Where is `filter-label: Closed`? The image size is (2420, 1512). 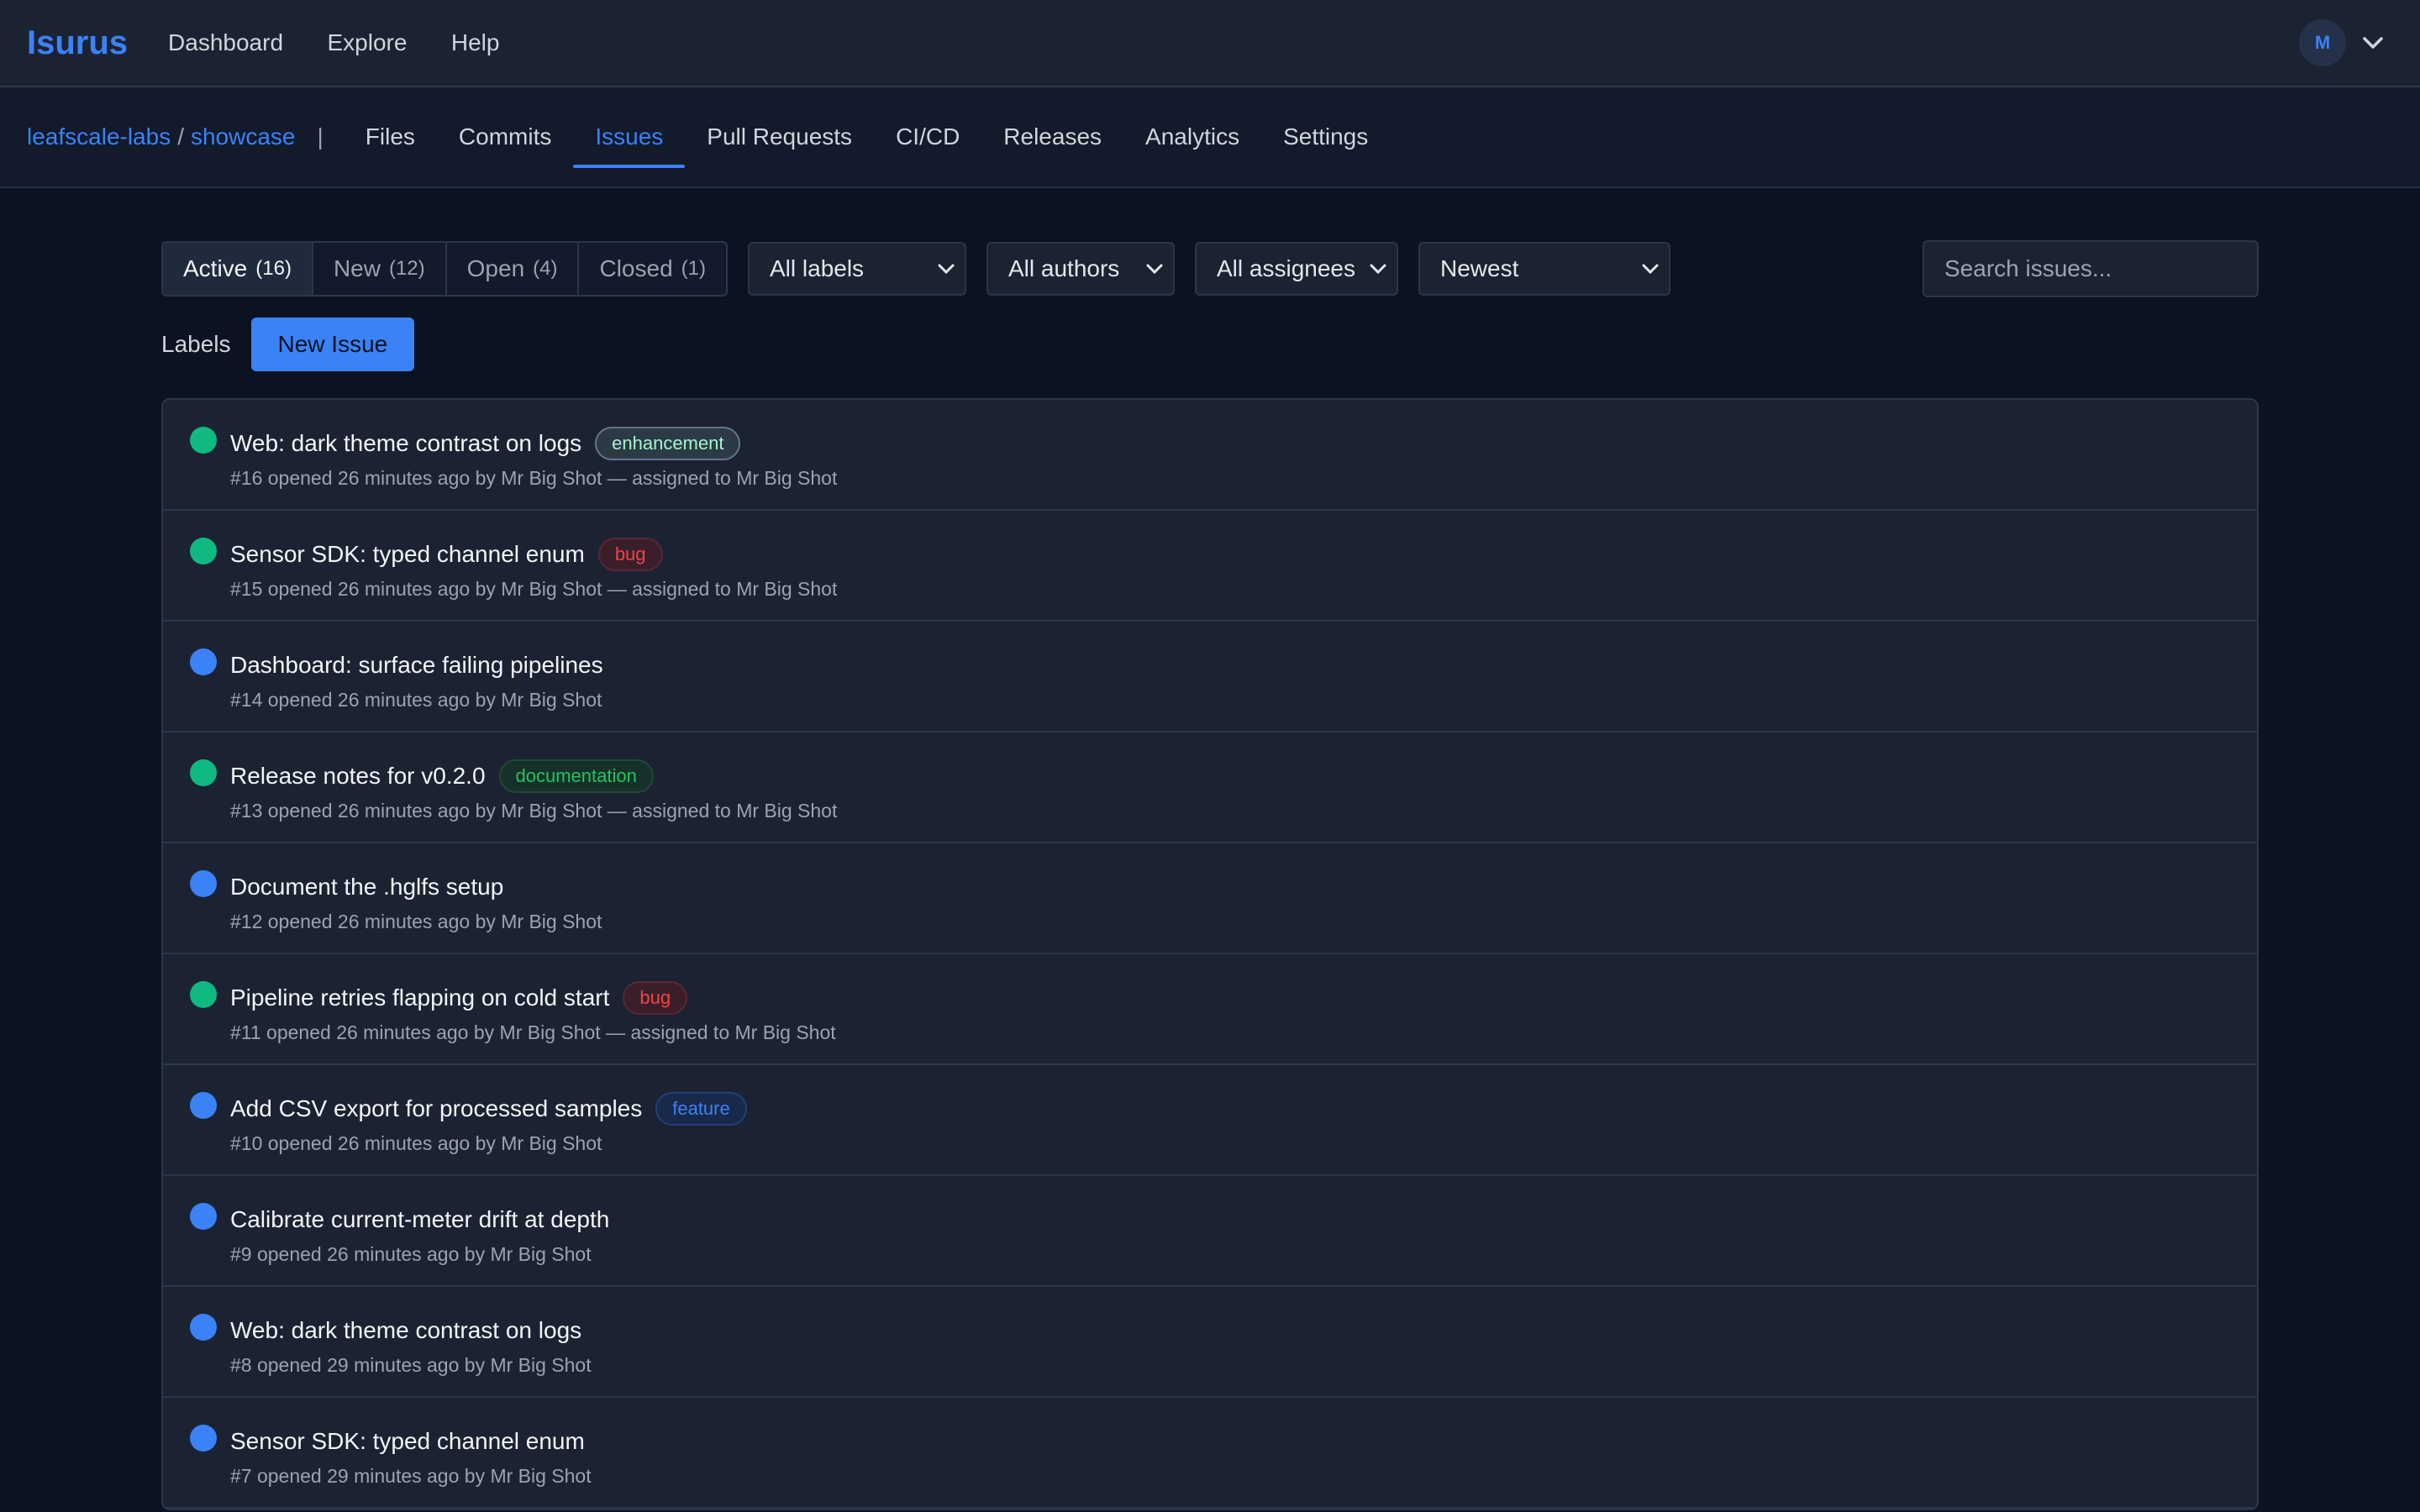 filter-label: Closed is located at coordinates (636, 268).